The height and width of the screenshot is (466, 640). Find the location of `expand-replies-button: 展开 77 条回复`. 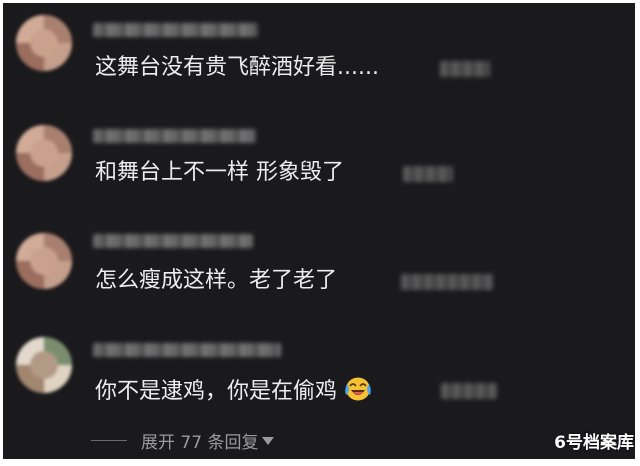

expand-replies-button: 展开 77 条回复 is located at coordinates (183, 440).